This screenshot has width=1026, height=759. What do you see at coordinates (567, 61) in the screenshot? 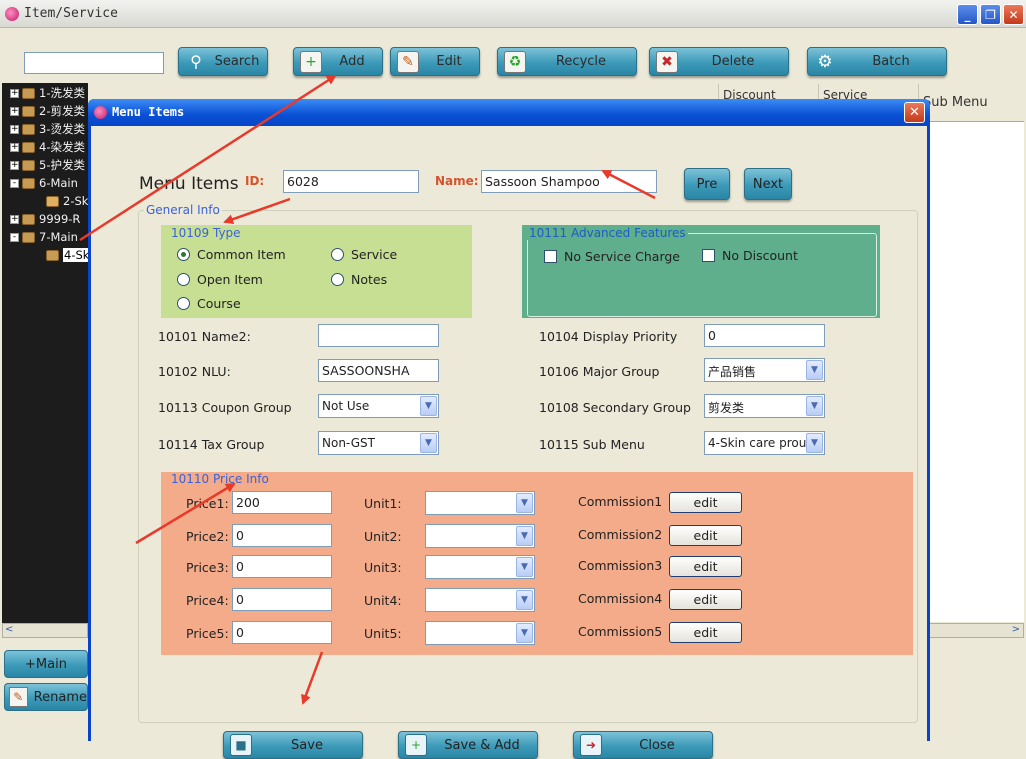
I see `recycle-button: ♻ Recycle` at bounding box center [567, 61].